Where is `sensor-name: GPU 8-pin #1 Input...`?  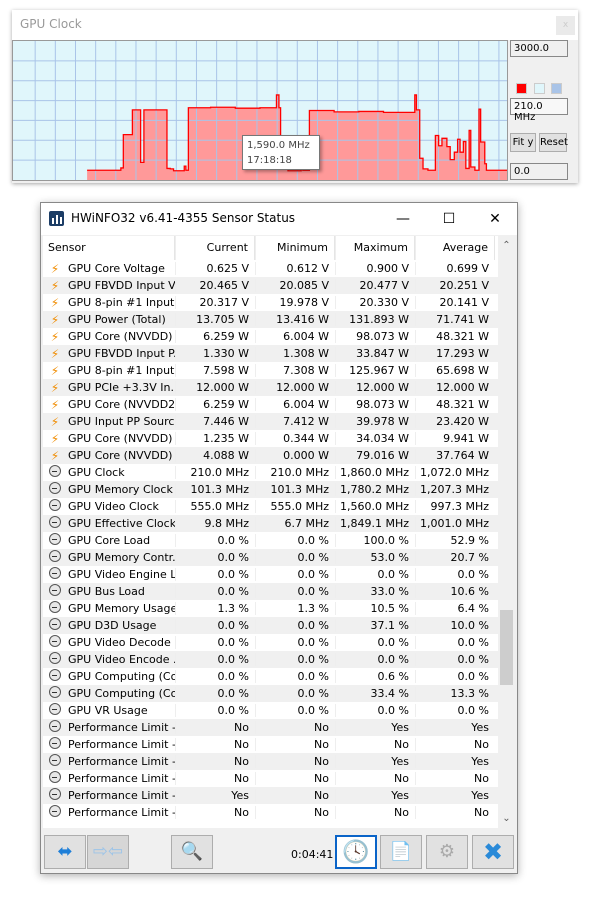 sensor-name: GPU 8-pin #1 Input... is located at coordinates (121, 302).